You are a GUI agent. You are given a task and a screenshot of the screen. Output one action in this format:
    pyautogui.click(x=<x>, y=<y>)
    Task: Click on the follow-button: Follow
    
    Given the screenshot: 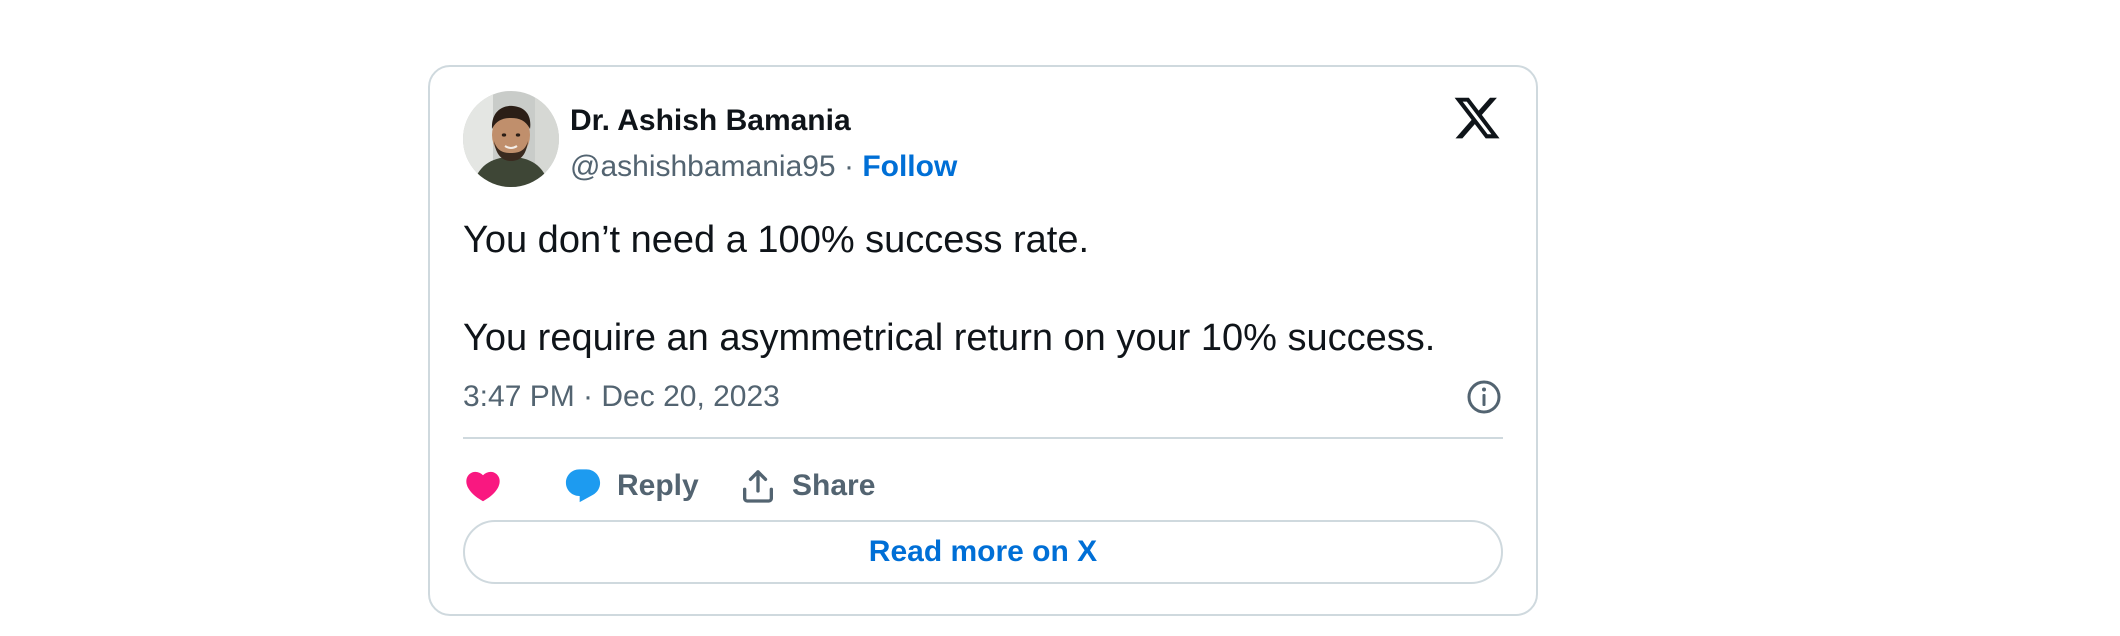 What is the action you would take?
    pyautogui.click(x=909, y=166)
    